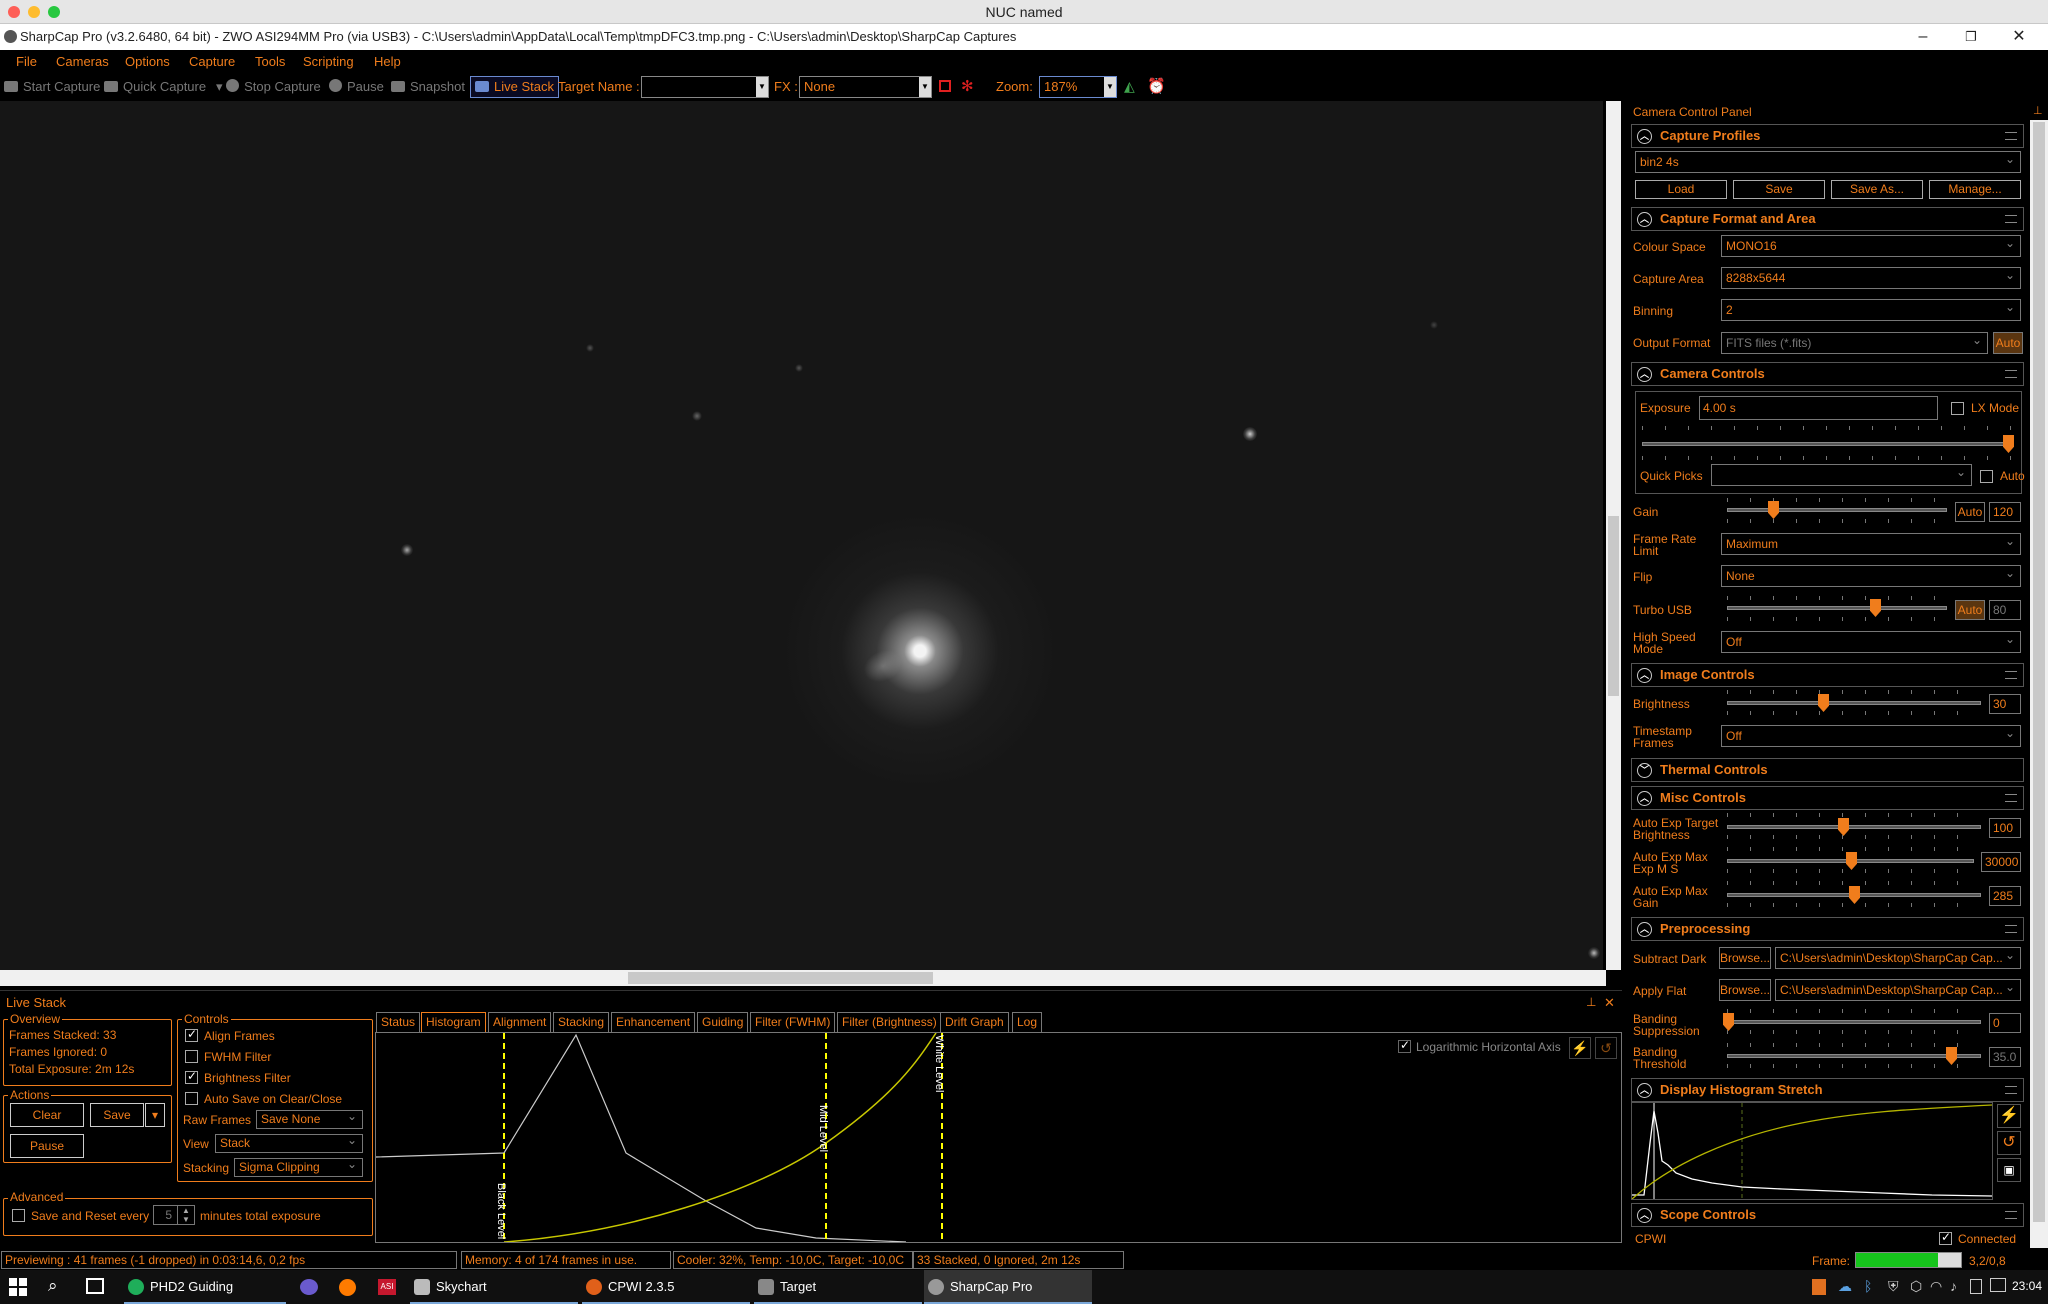 This screenshot has width=2048, height=1304. What do you see at coordinates (1812, 1151) in the screenshot?
I see `display-histogram-plot` at bounding box center [1812, 1151].